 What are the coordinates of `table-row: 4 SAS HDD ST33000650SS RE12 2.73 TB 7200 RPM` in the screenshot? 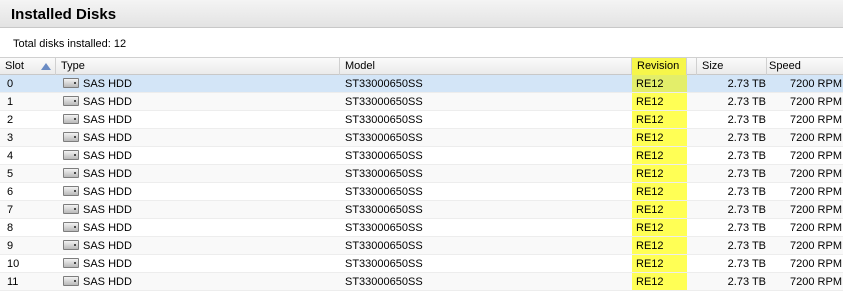 It's located at (421, 156).